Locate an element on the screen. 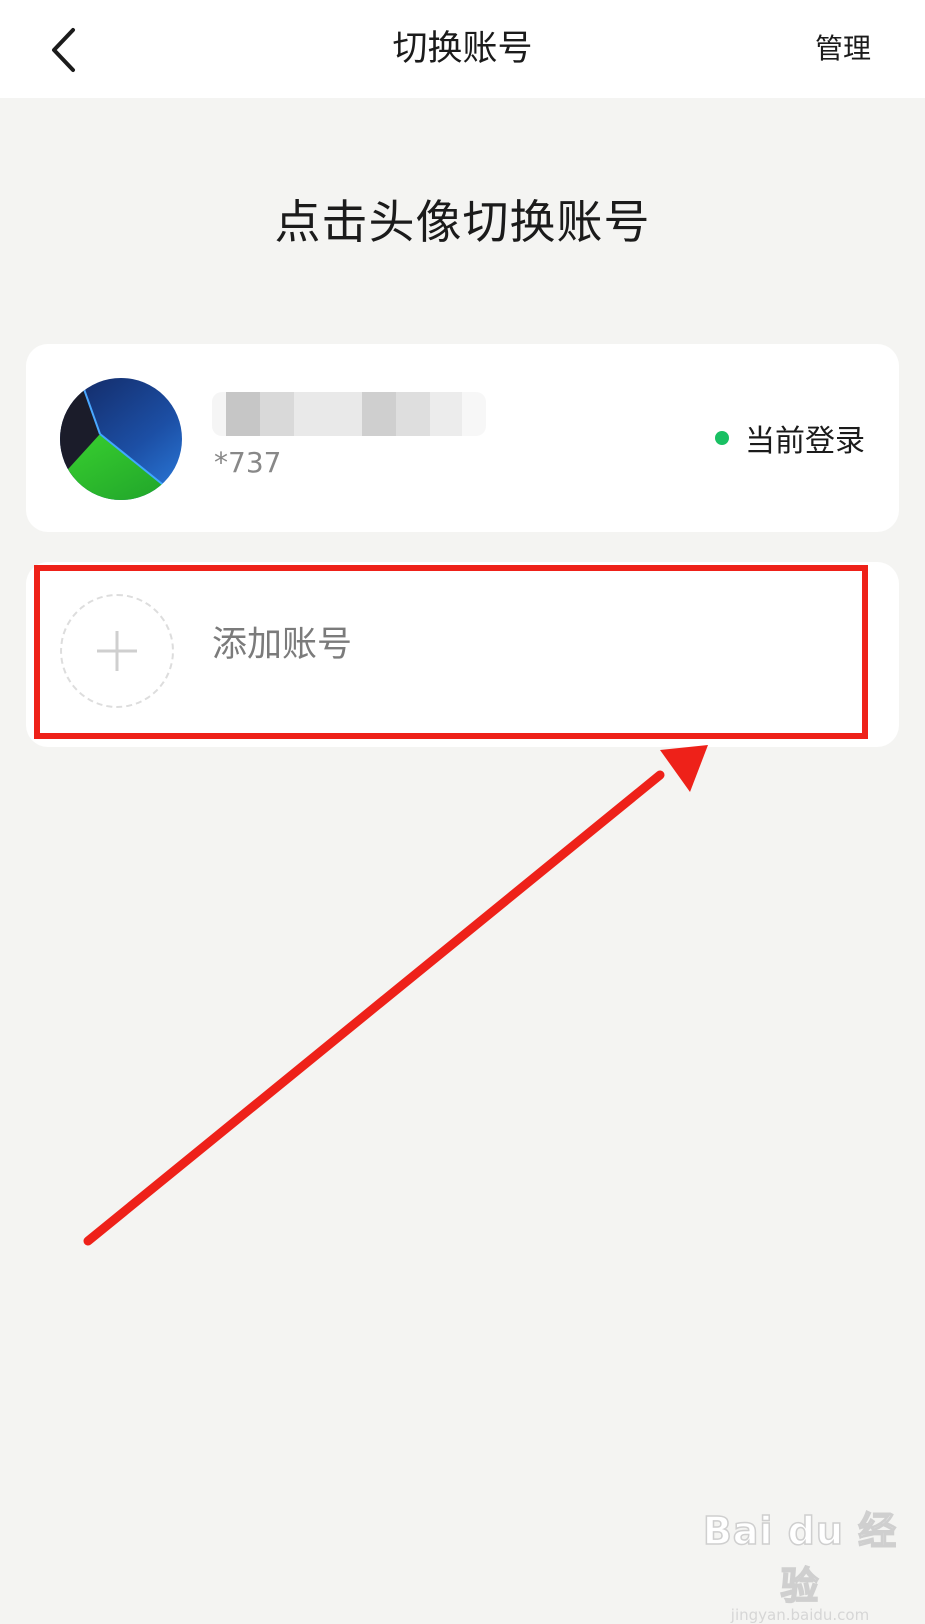 This screenshot has width=925, height=1624. back-button is located at coordinates (66, 50).